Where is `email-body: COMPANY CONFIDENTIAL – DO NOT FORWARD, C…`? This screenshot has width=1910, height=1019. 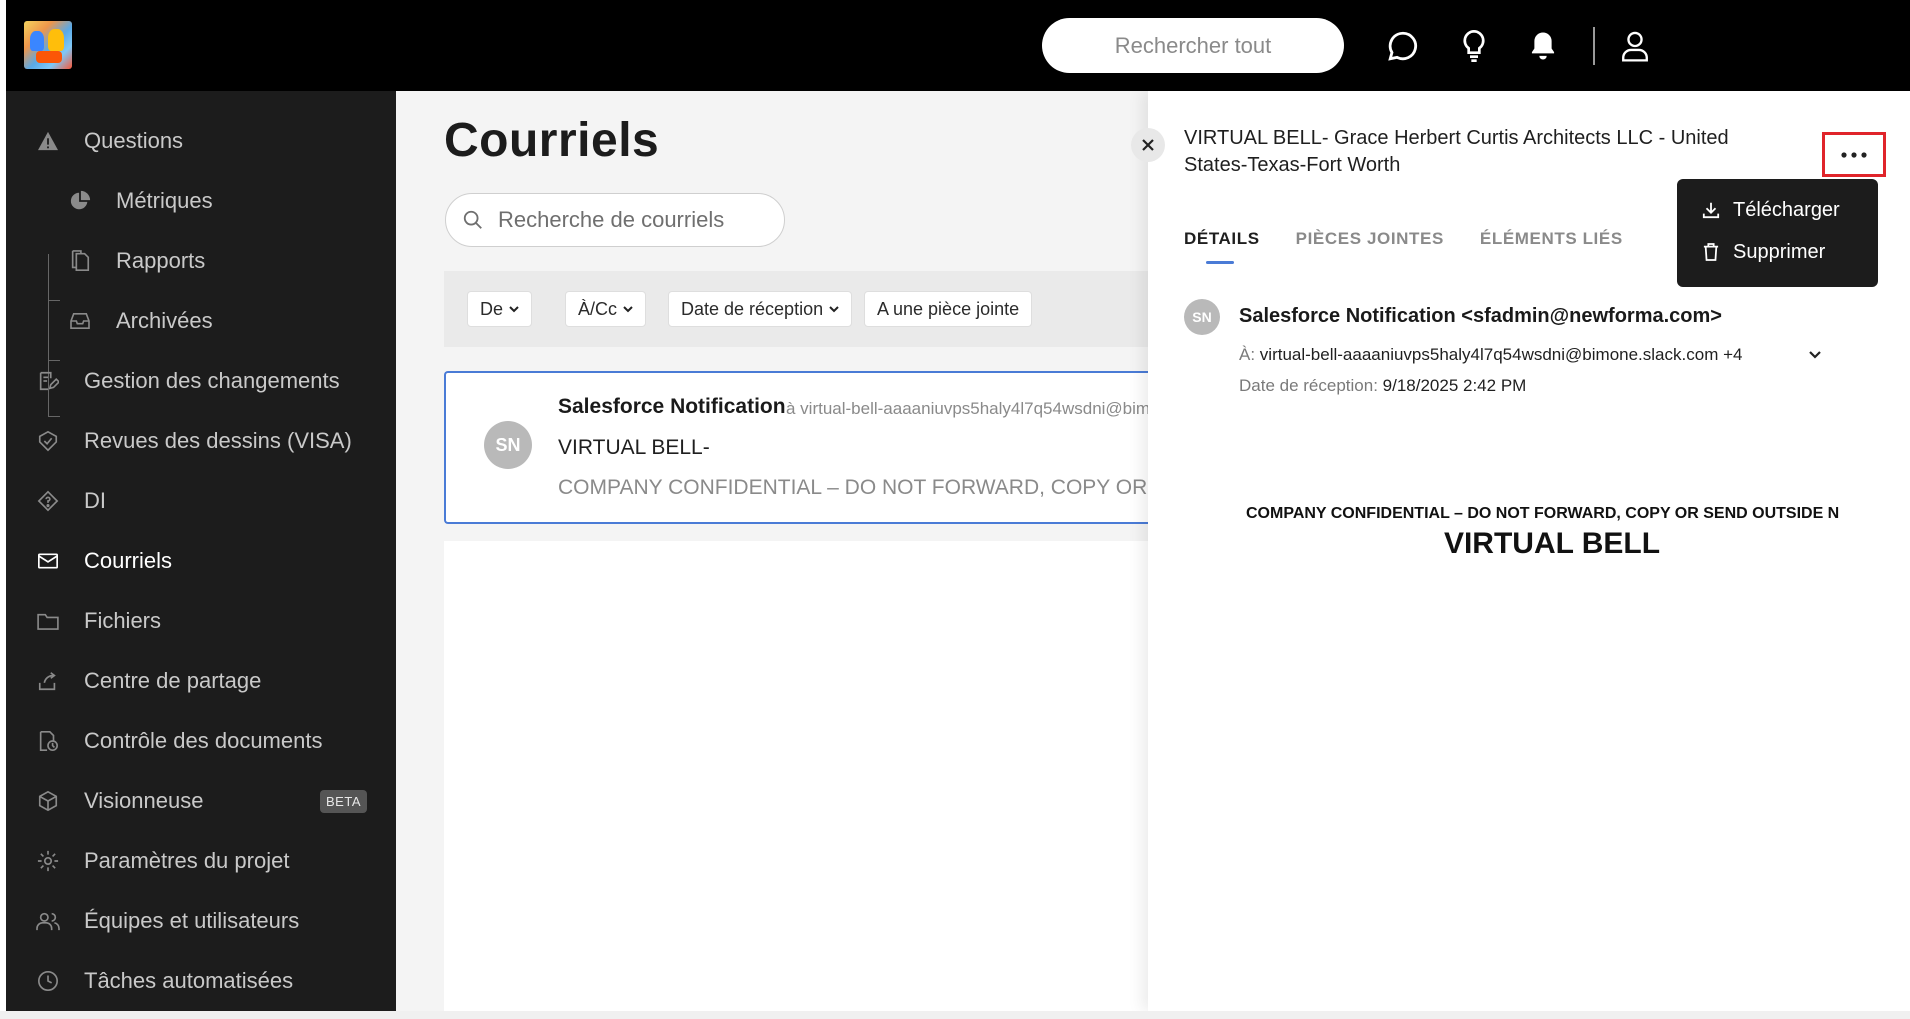 email-body: COMPANY CONFIDENTIAL – DO NOT FORWARD, C… is located at coordinates (1552, 533).